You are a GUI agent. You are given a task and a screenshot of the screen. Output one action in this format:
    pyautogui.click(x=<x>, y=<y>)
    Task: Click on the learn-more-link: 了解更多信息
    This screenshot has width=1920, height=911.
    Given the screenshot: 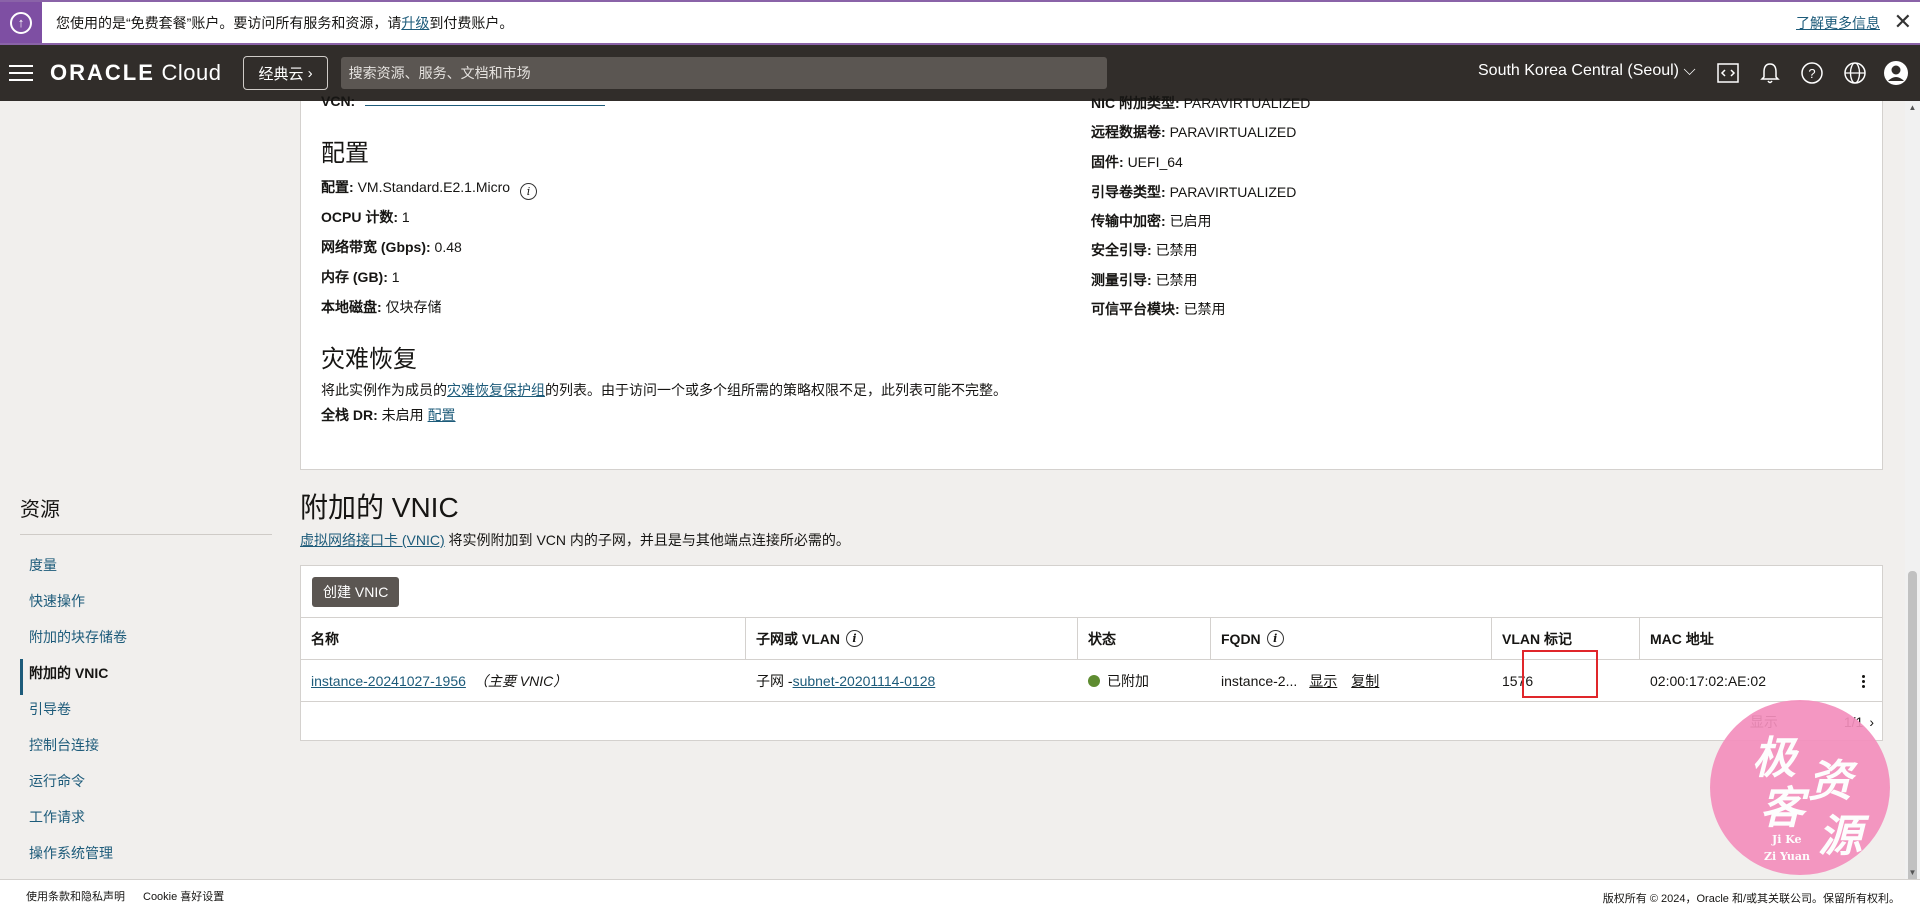 What is the action you would take?
    pyautogui.click(x=1838, y=23)
    